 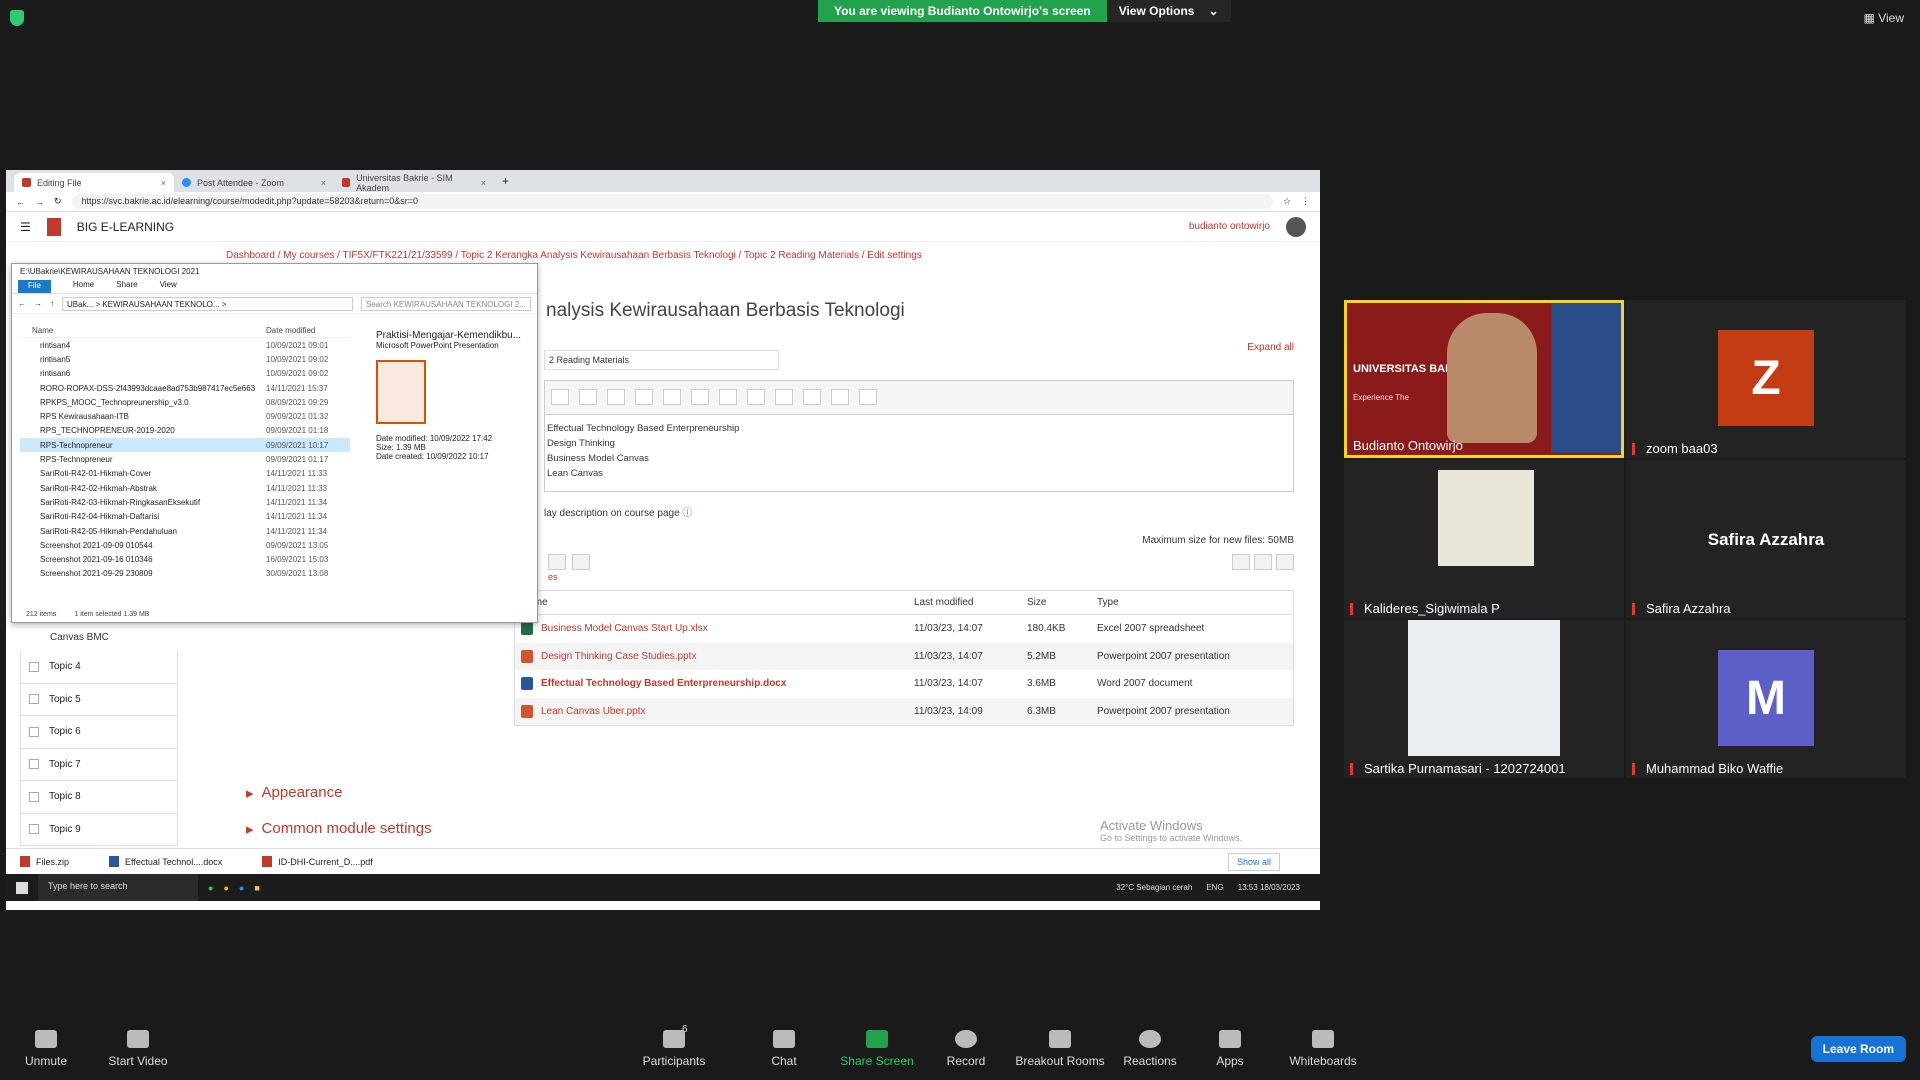 What do you see at coordinates (225, 888) in the screenshot?
I see `chrome-icon: ●` at bounding box center [225, 888].